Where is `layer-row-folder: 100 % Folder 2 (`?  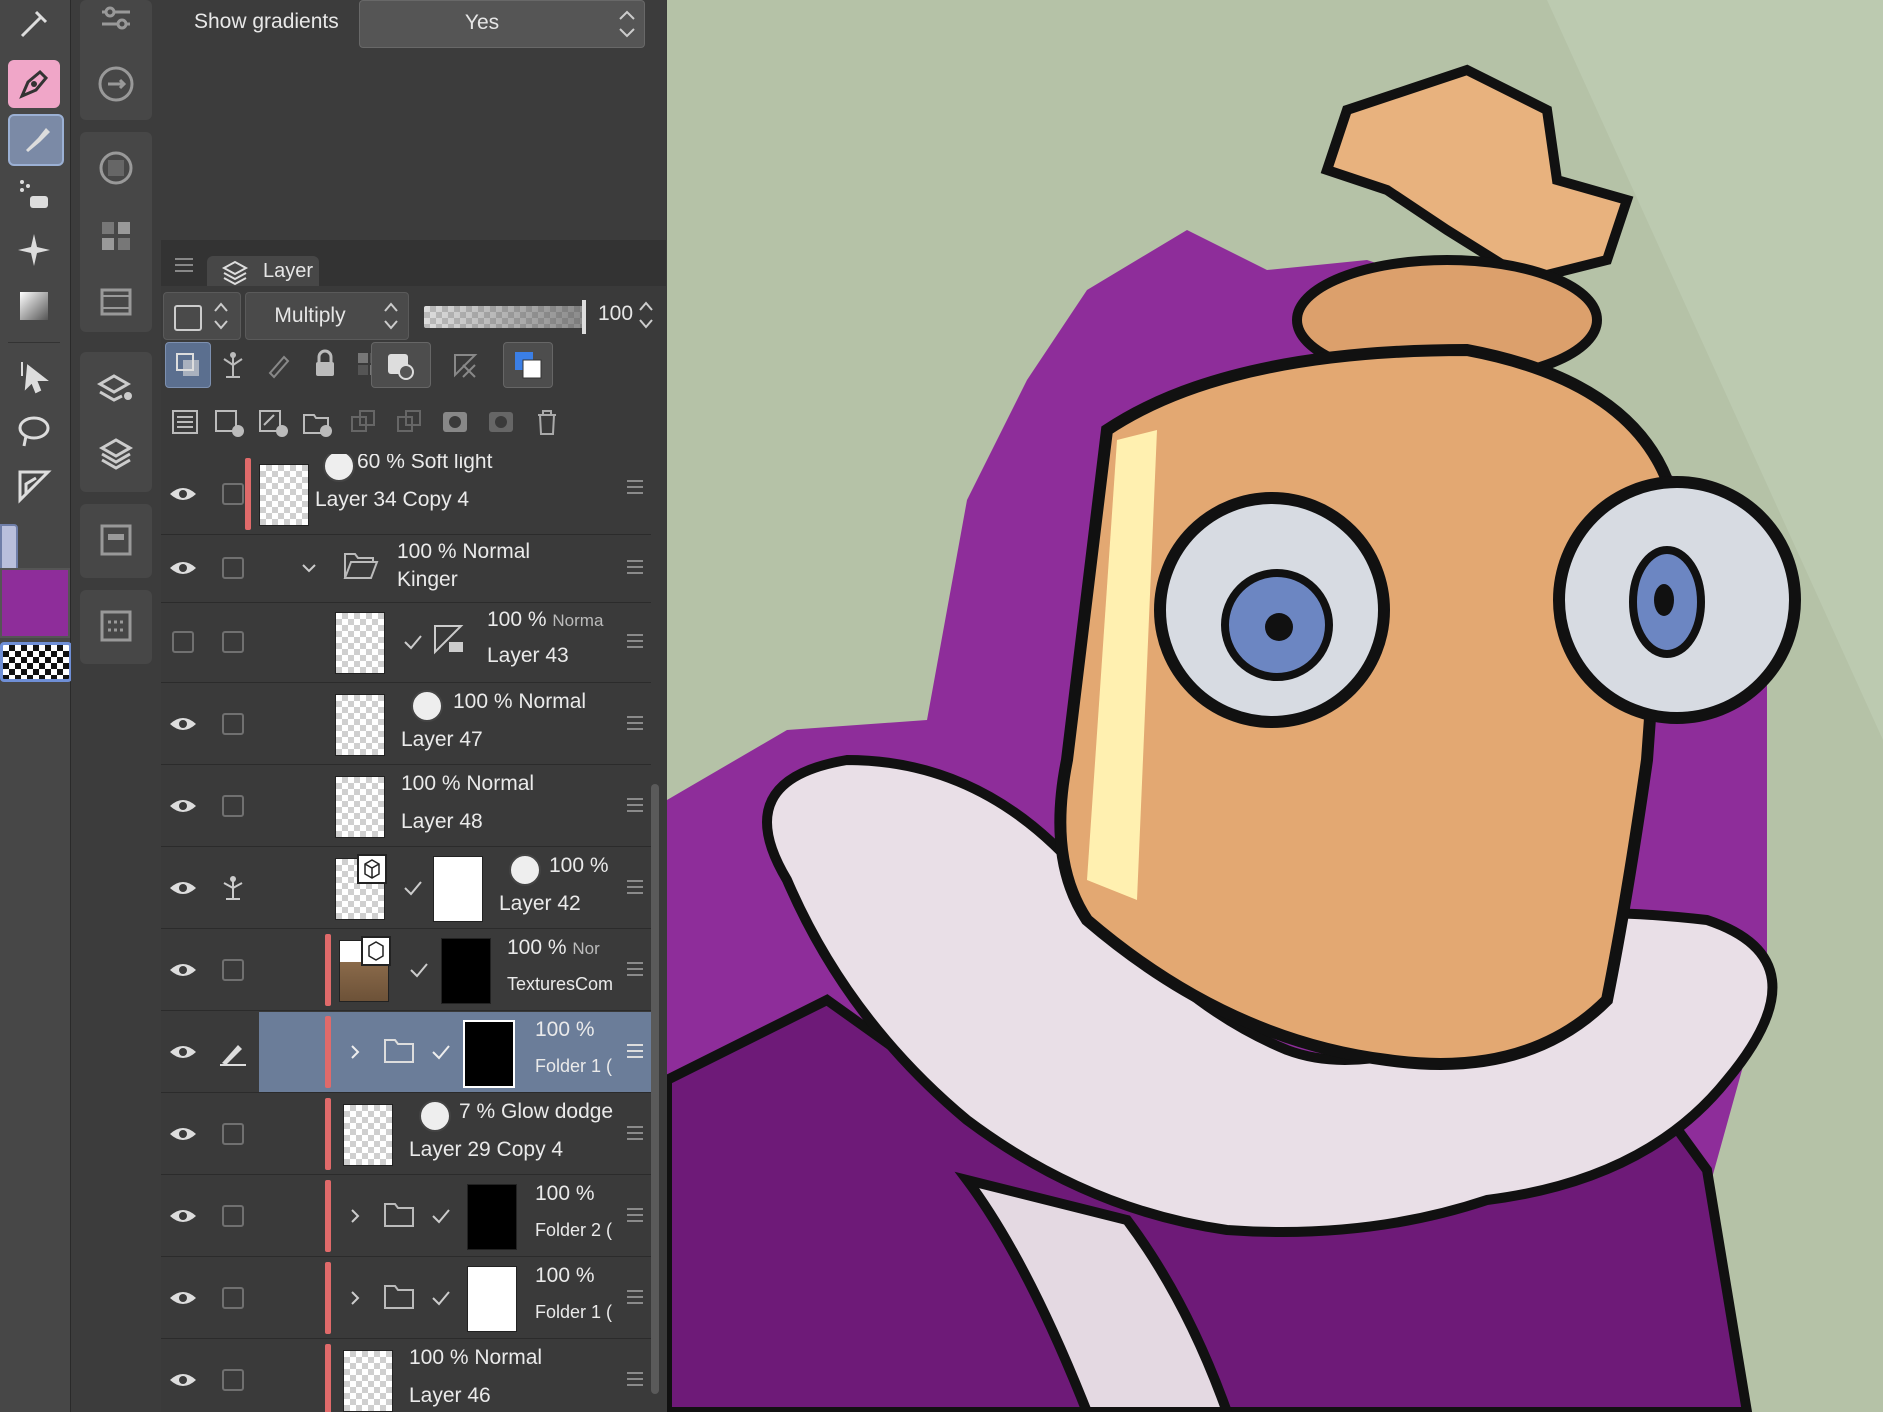
layer-row-folder: 100 % Folder 2 ( is located at coordinates (406, 1216).